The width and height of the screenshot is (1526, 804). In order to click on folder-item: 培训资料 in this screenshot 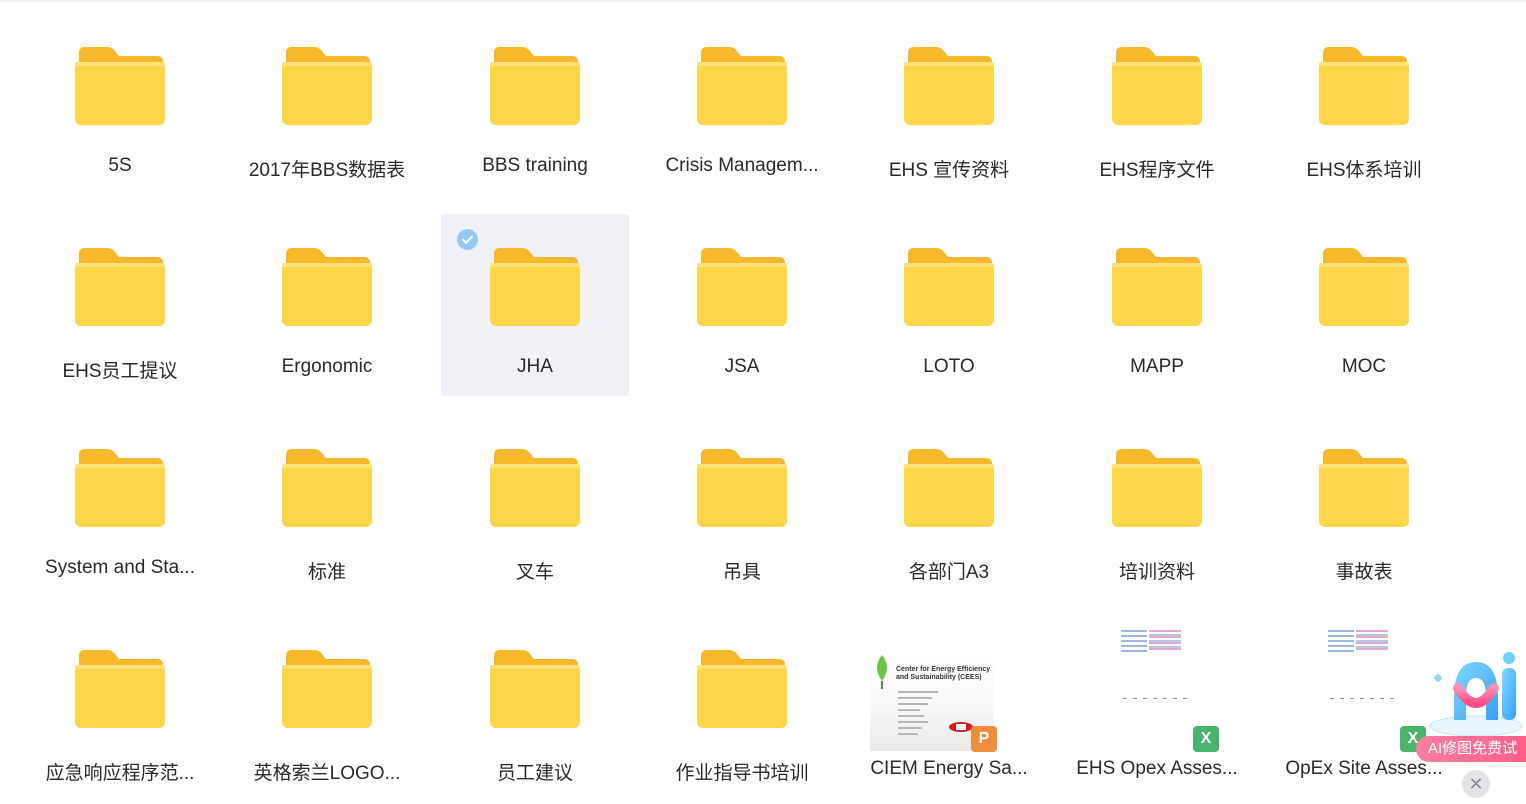, I will do `click(1157, 506)`.